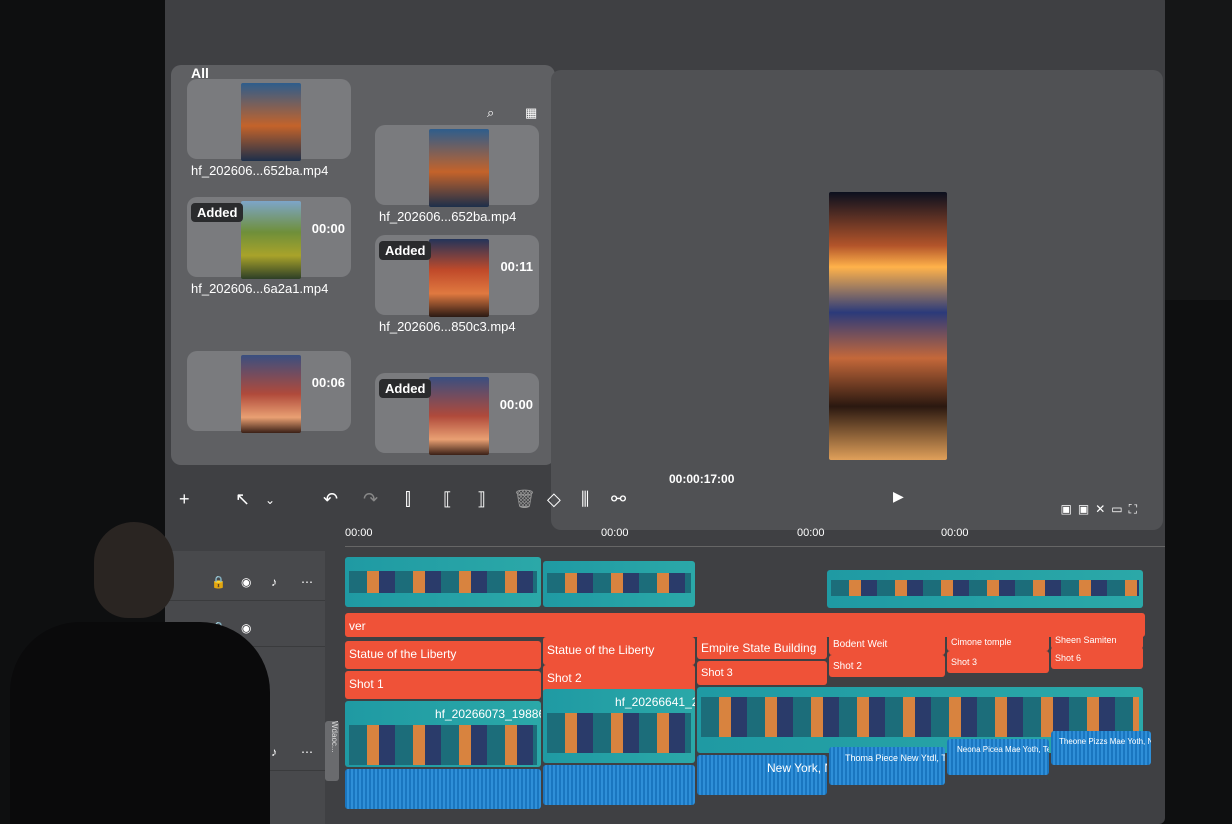 The width and height of the screenshot is (1232, 824). Describe the element at coordinates (618, 499) in the screenshot. I see `link-icon: ⚯` at that location.